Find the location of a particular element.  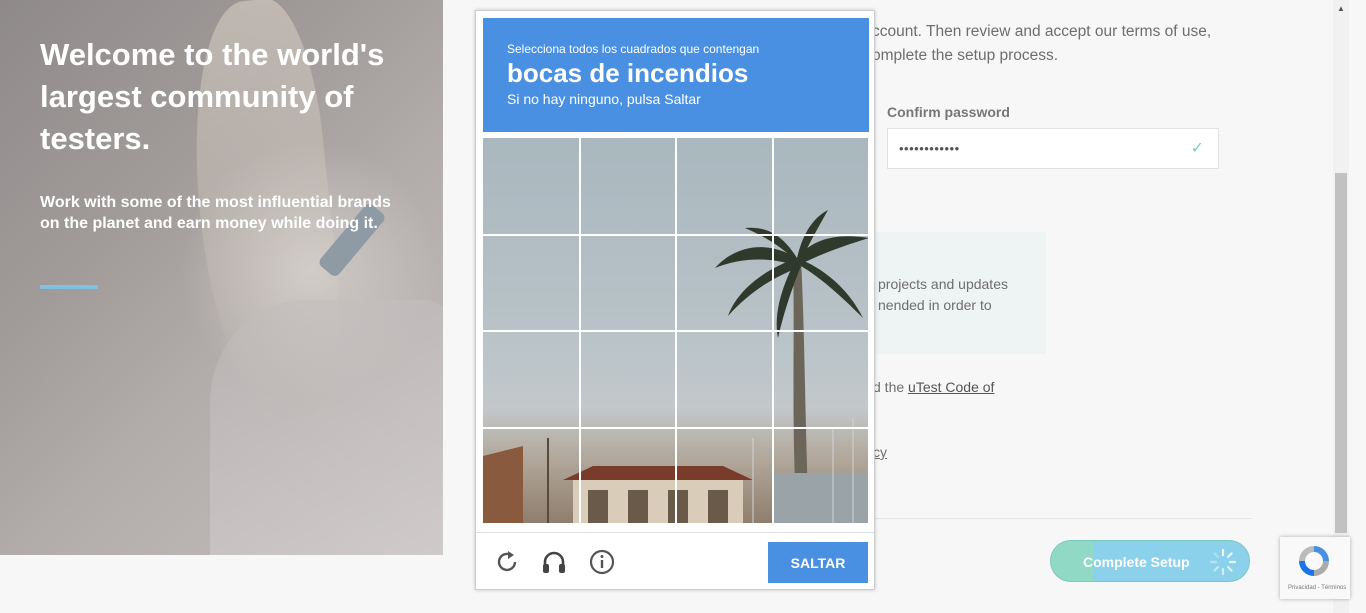

code-of-conduct-link: uTest Code of is located at coordinates (951, 387).